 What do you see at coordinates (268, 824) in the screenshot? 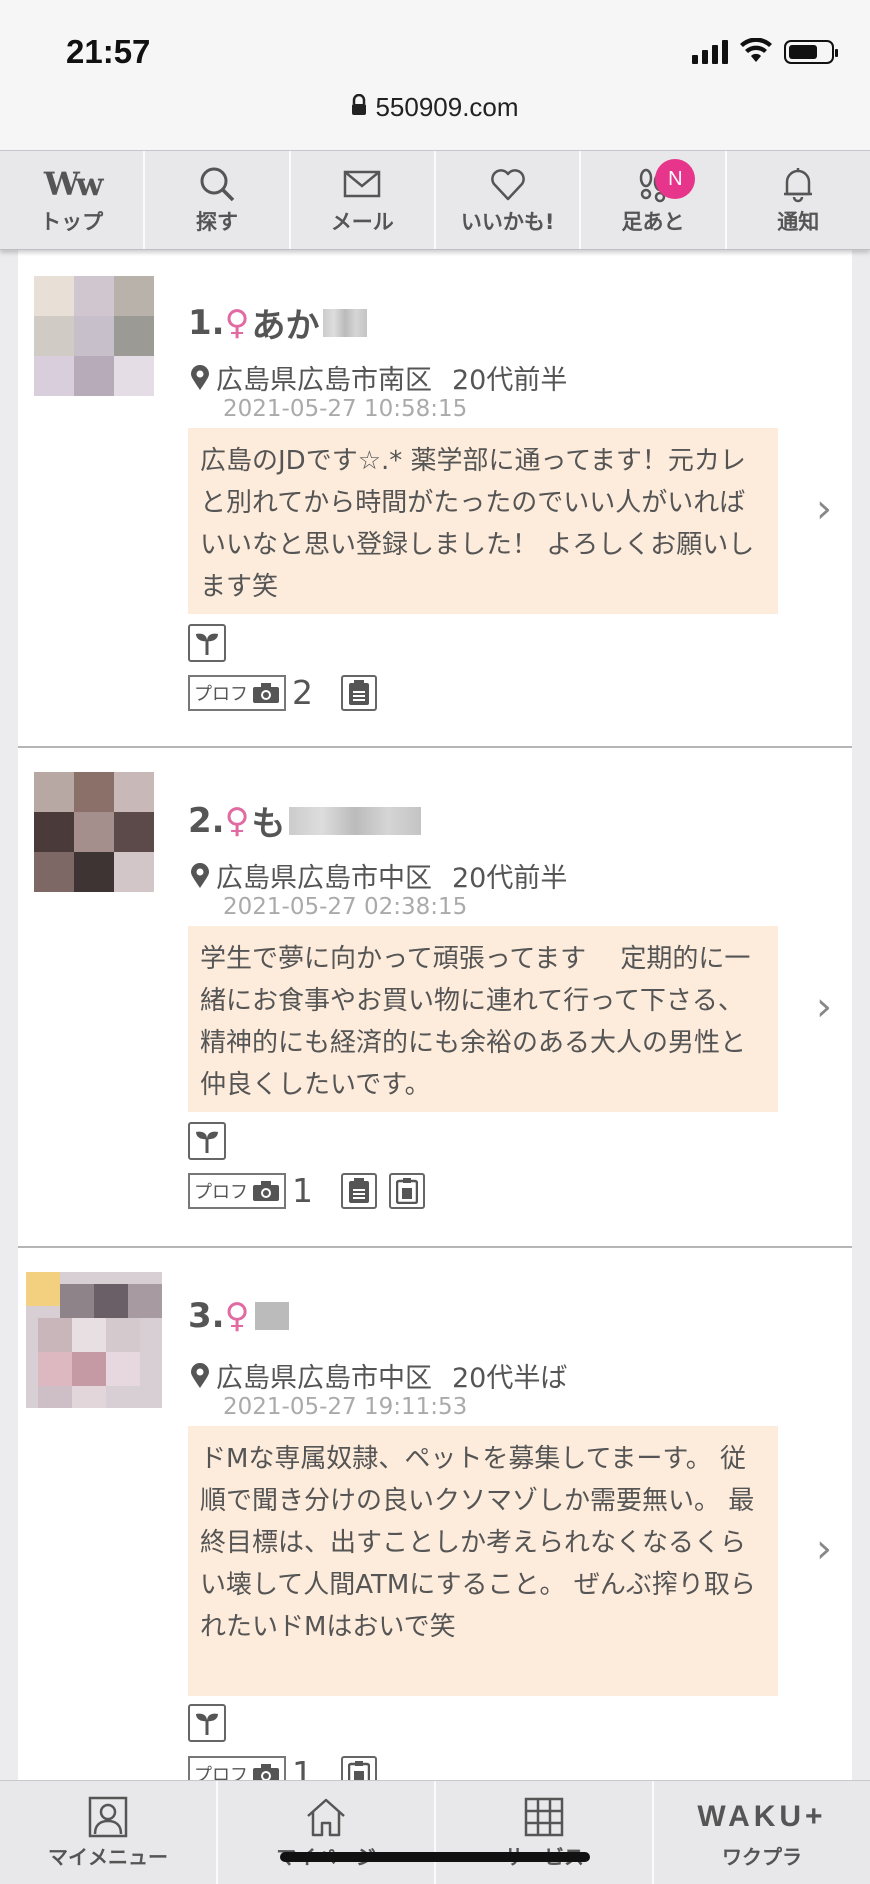
I see `profile-name: も` at bounding box center [268, 824].